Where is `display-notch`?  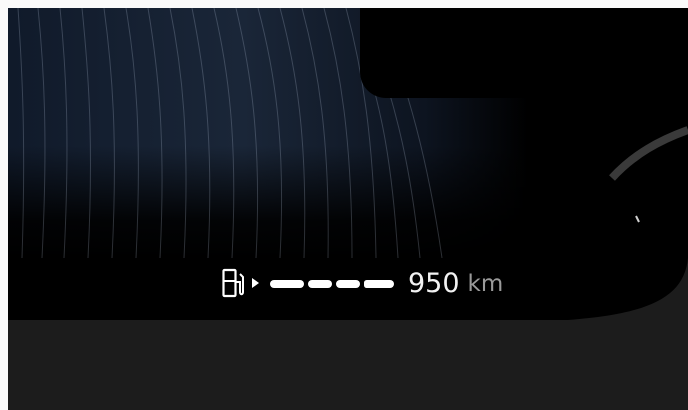
display-notch is located at coordinates (524, 53).